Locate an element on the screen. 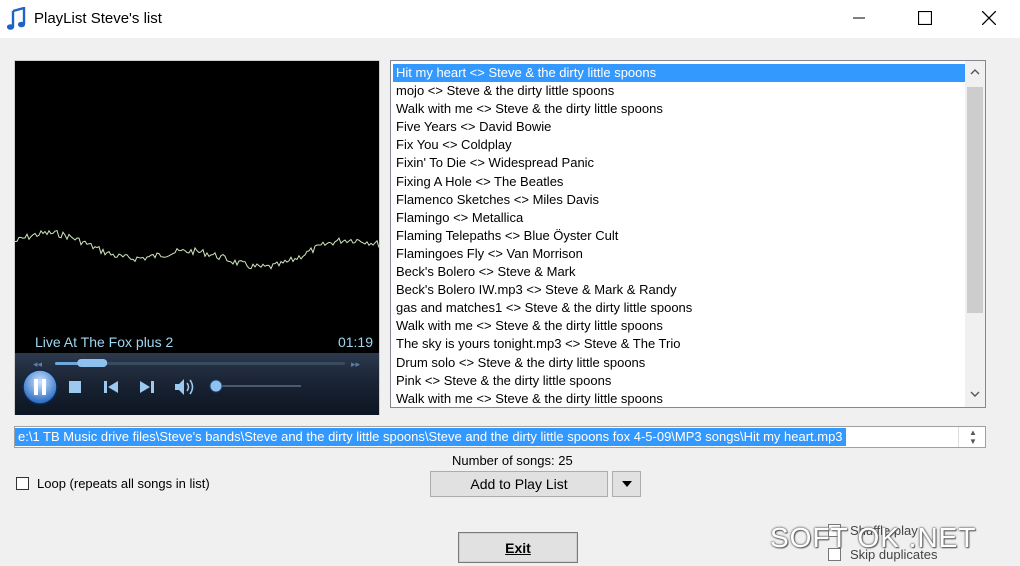 Image resolution: width=1020 pixels, height=566 pixels. volume-icon is located at coordinates (184, 387).